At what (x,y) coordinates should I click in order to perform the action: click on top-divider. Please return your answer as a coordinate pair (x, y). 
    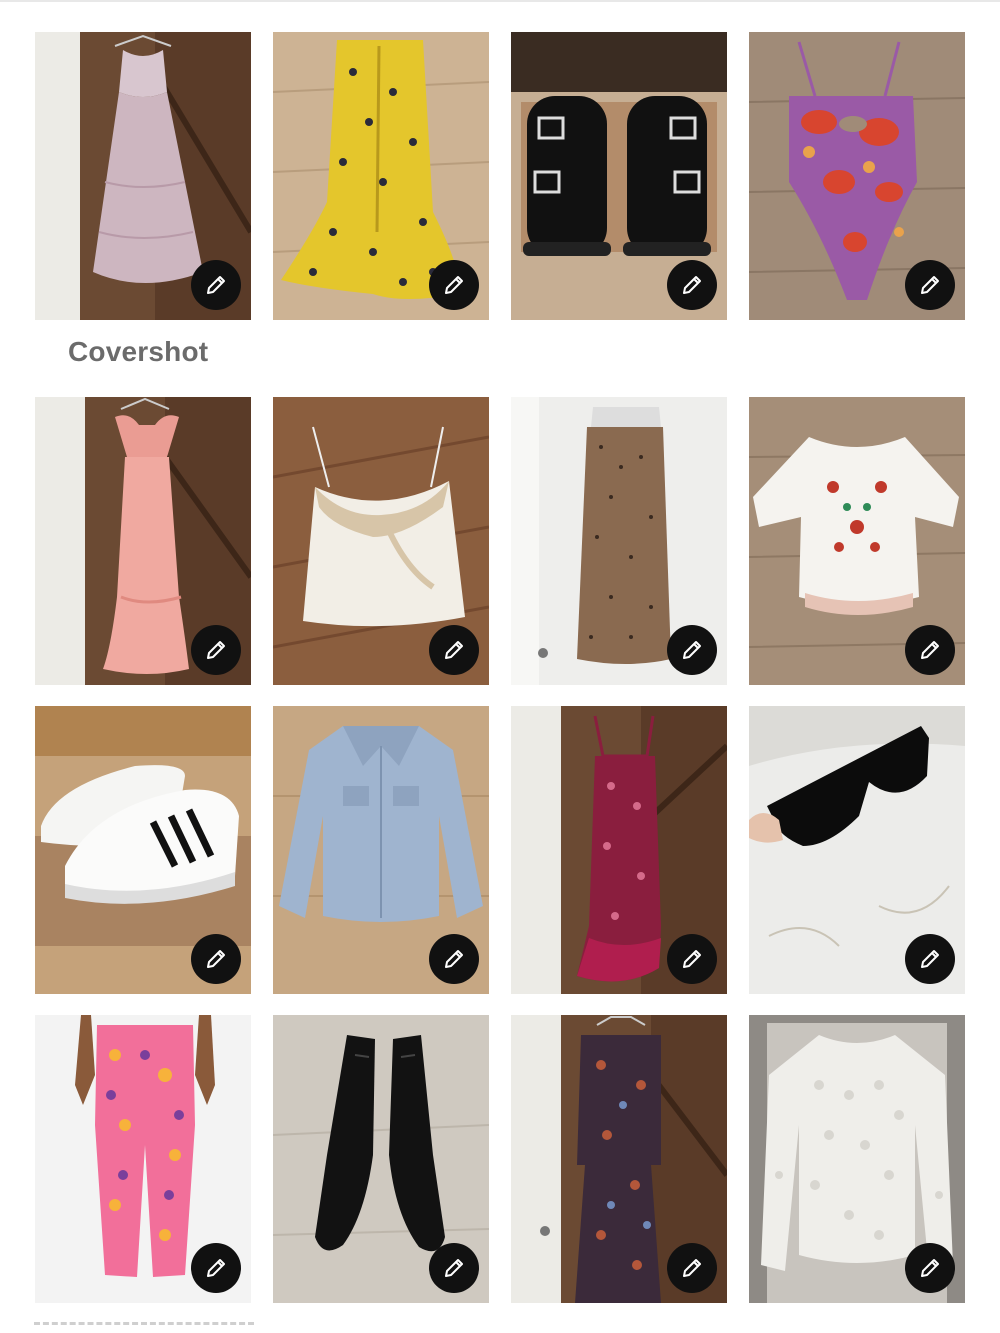
    Looking at the image, I should click on (500, 1).